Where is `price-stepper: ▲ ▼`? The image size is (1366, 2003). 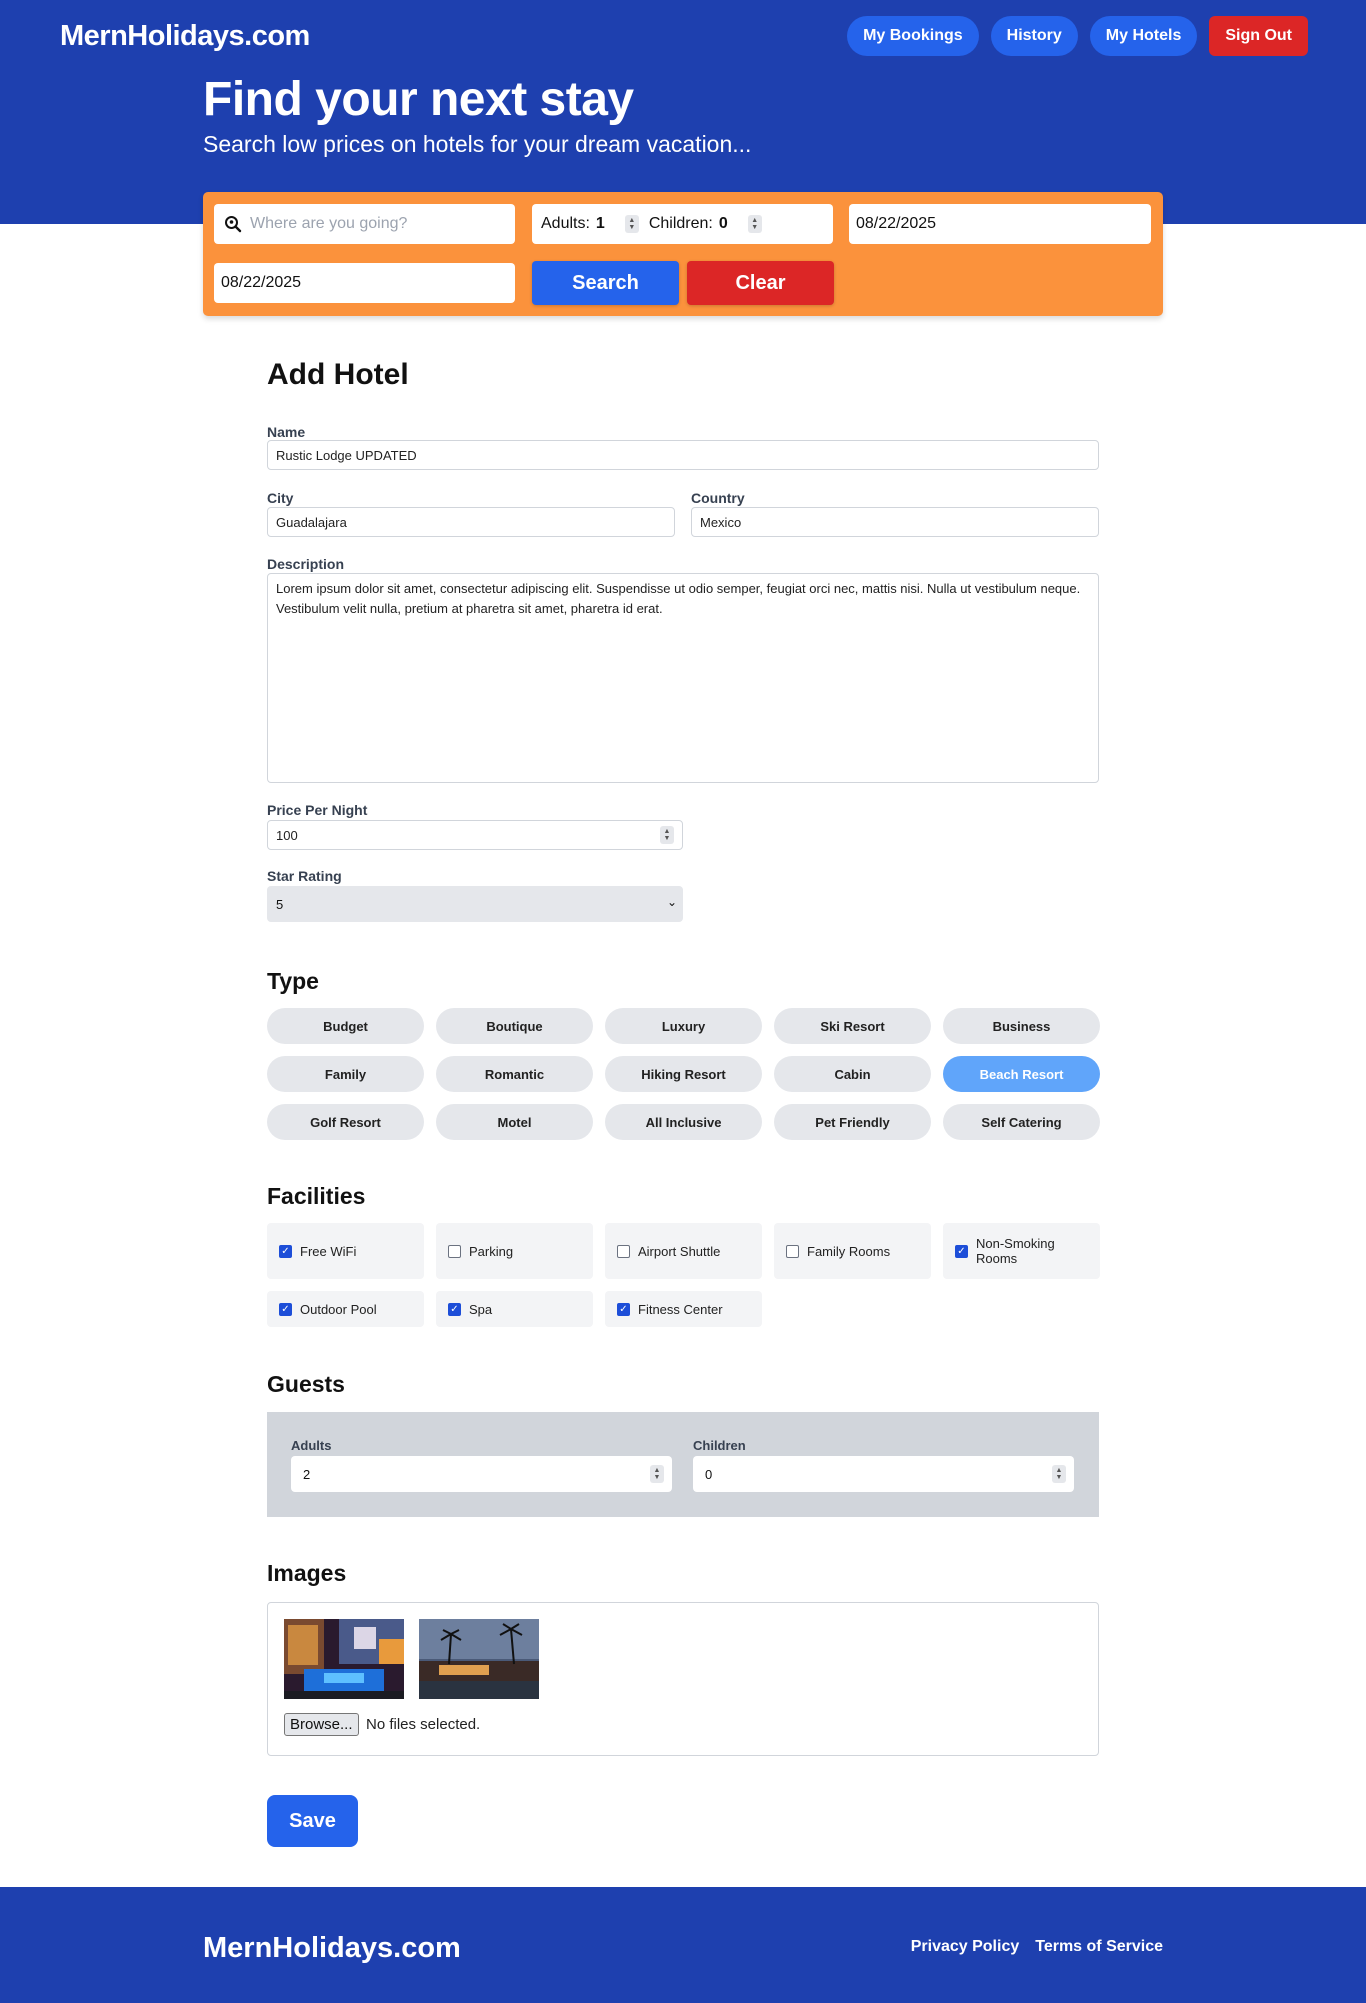 price-stepper: ▲ ▼ is located at coordinates (667, 835).